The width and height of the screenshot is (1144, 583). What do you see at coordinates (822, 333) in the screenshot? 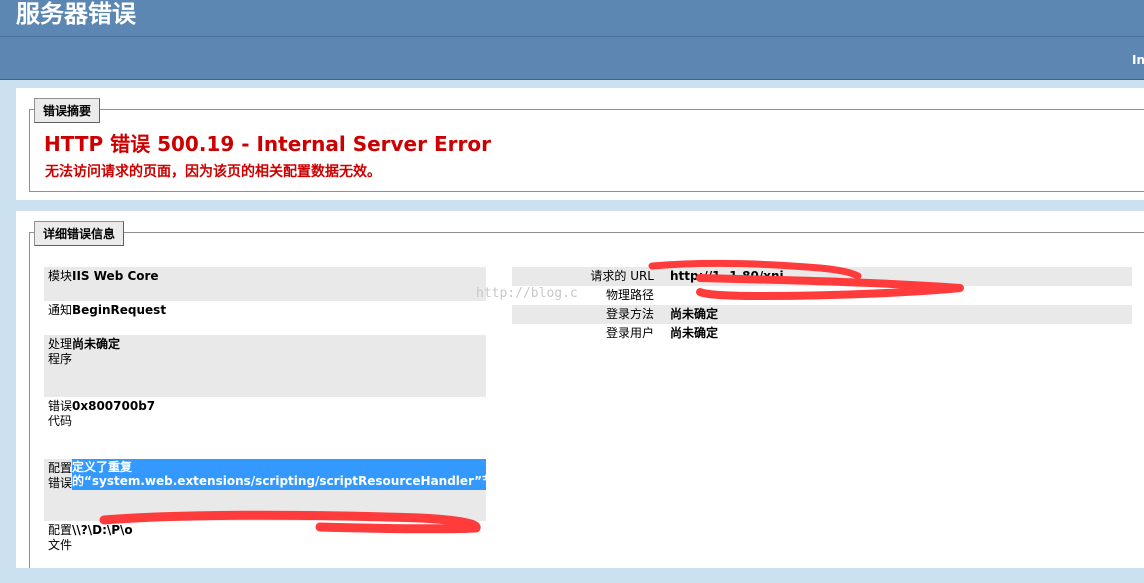
I see `table-row: 登录用户 尚未确定` at bounding box center [822, 333].